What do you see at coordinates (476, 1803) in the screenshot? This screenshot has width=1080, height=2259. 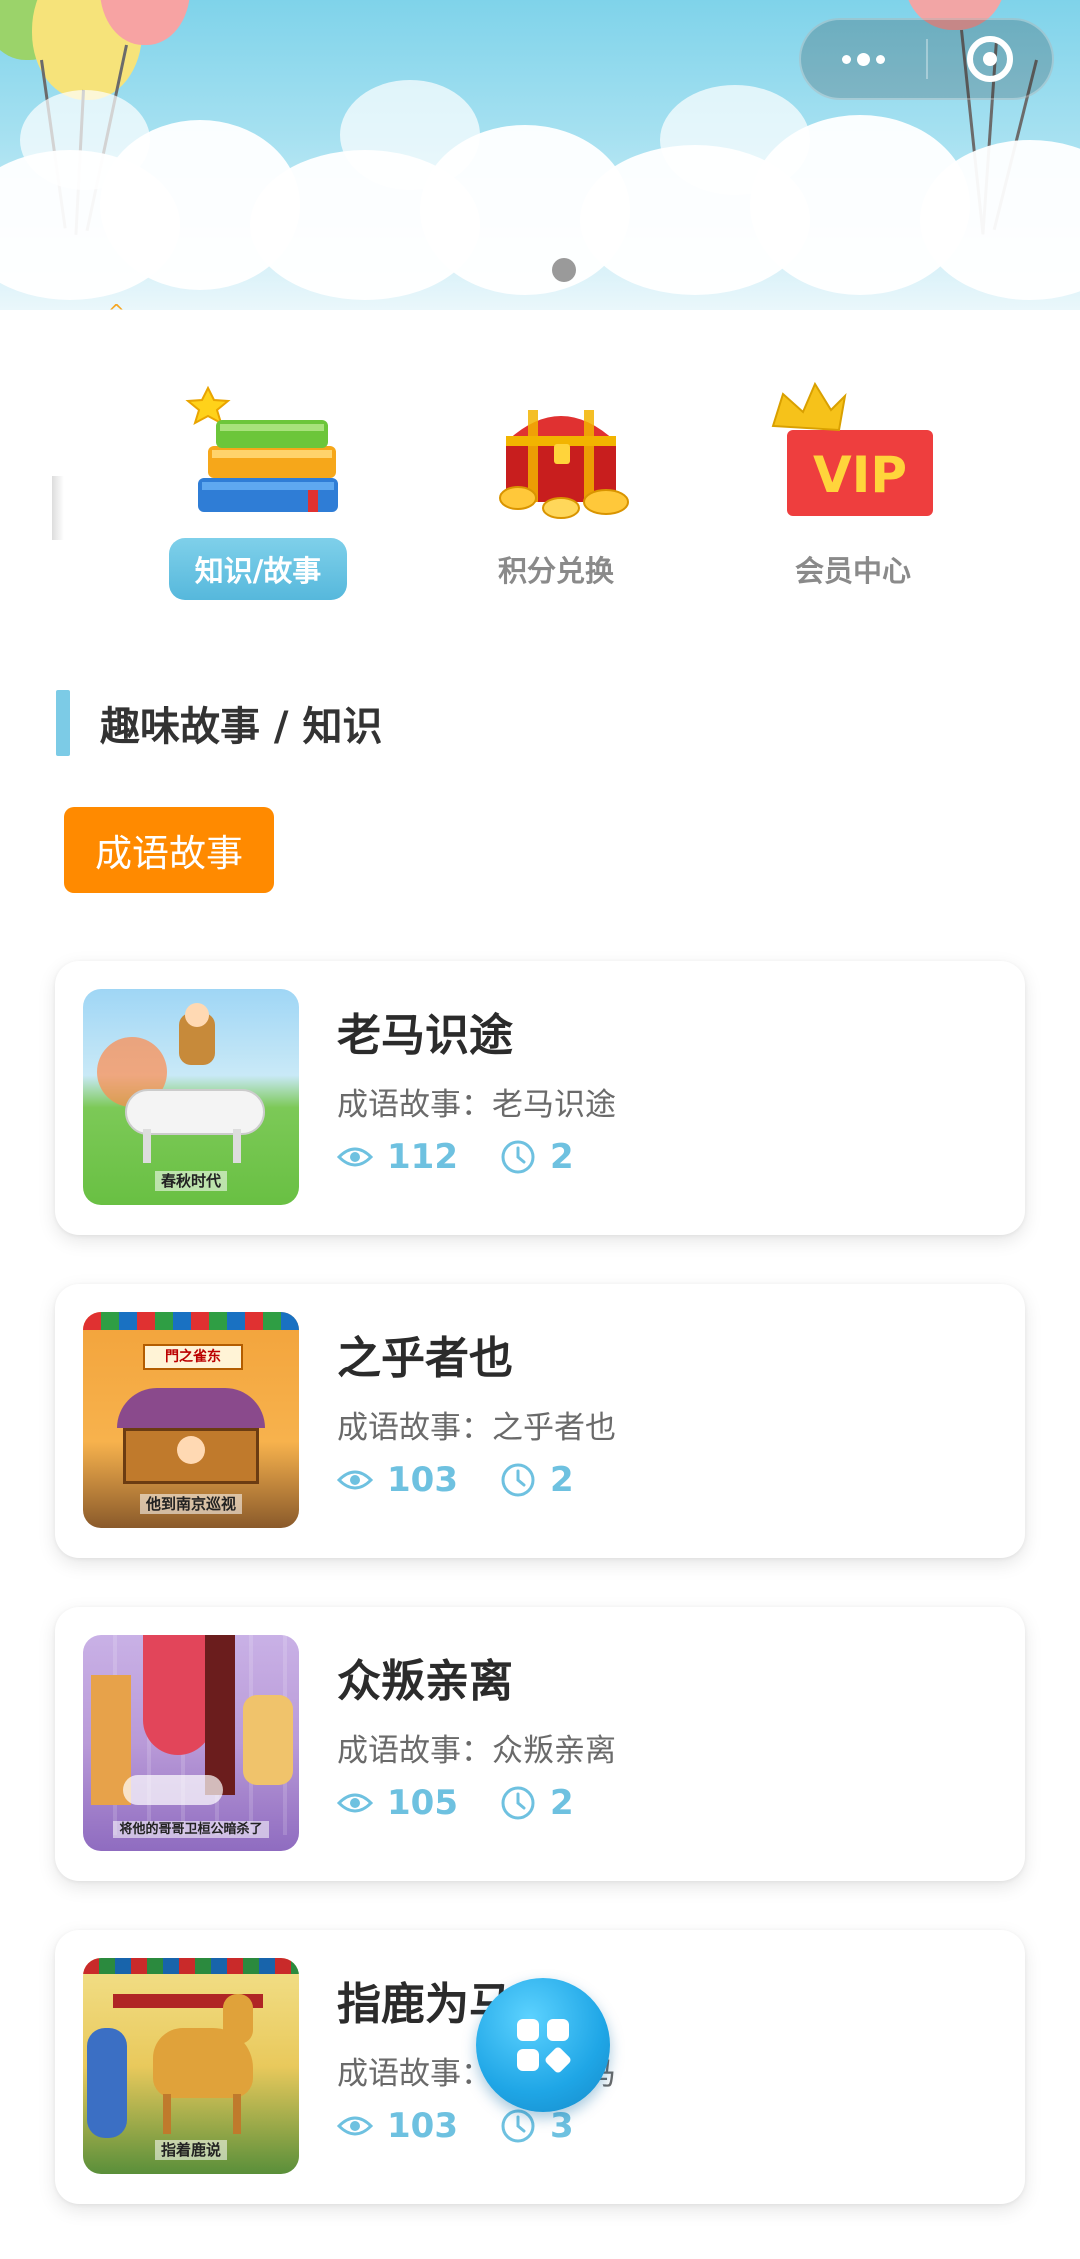 I see `story-stats: 105 2` at bounding box center [476, 1803].